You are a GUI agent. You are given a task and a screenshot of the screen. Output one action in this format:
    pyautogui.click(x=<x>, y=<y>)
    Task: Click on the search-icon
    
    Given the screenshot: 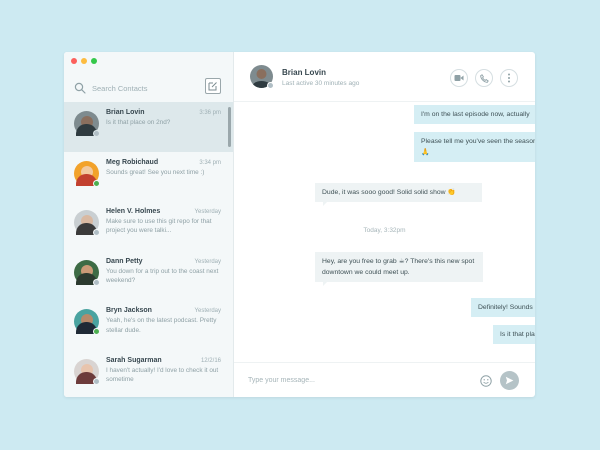 What is the action you would take?
    pyautogui.click(x=80, y=88)
    